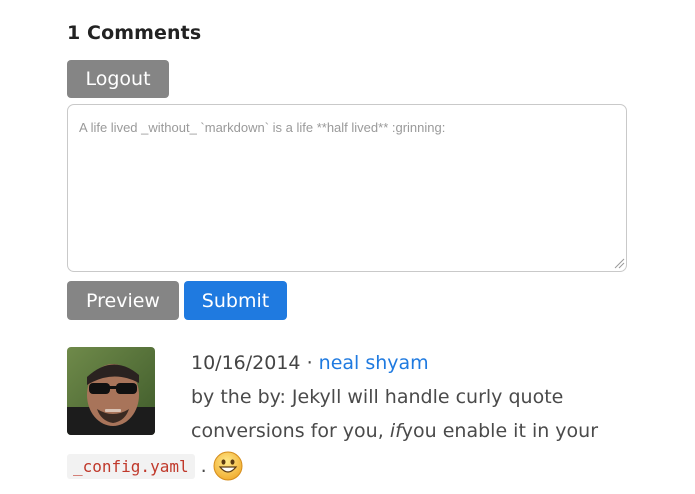 The width and height of the screenshot is (695, 494). I want to click on comment-text-fragment: you enable it in your, so click(500, 431).